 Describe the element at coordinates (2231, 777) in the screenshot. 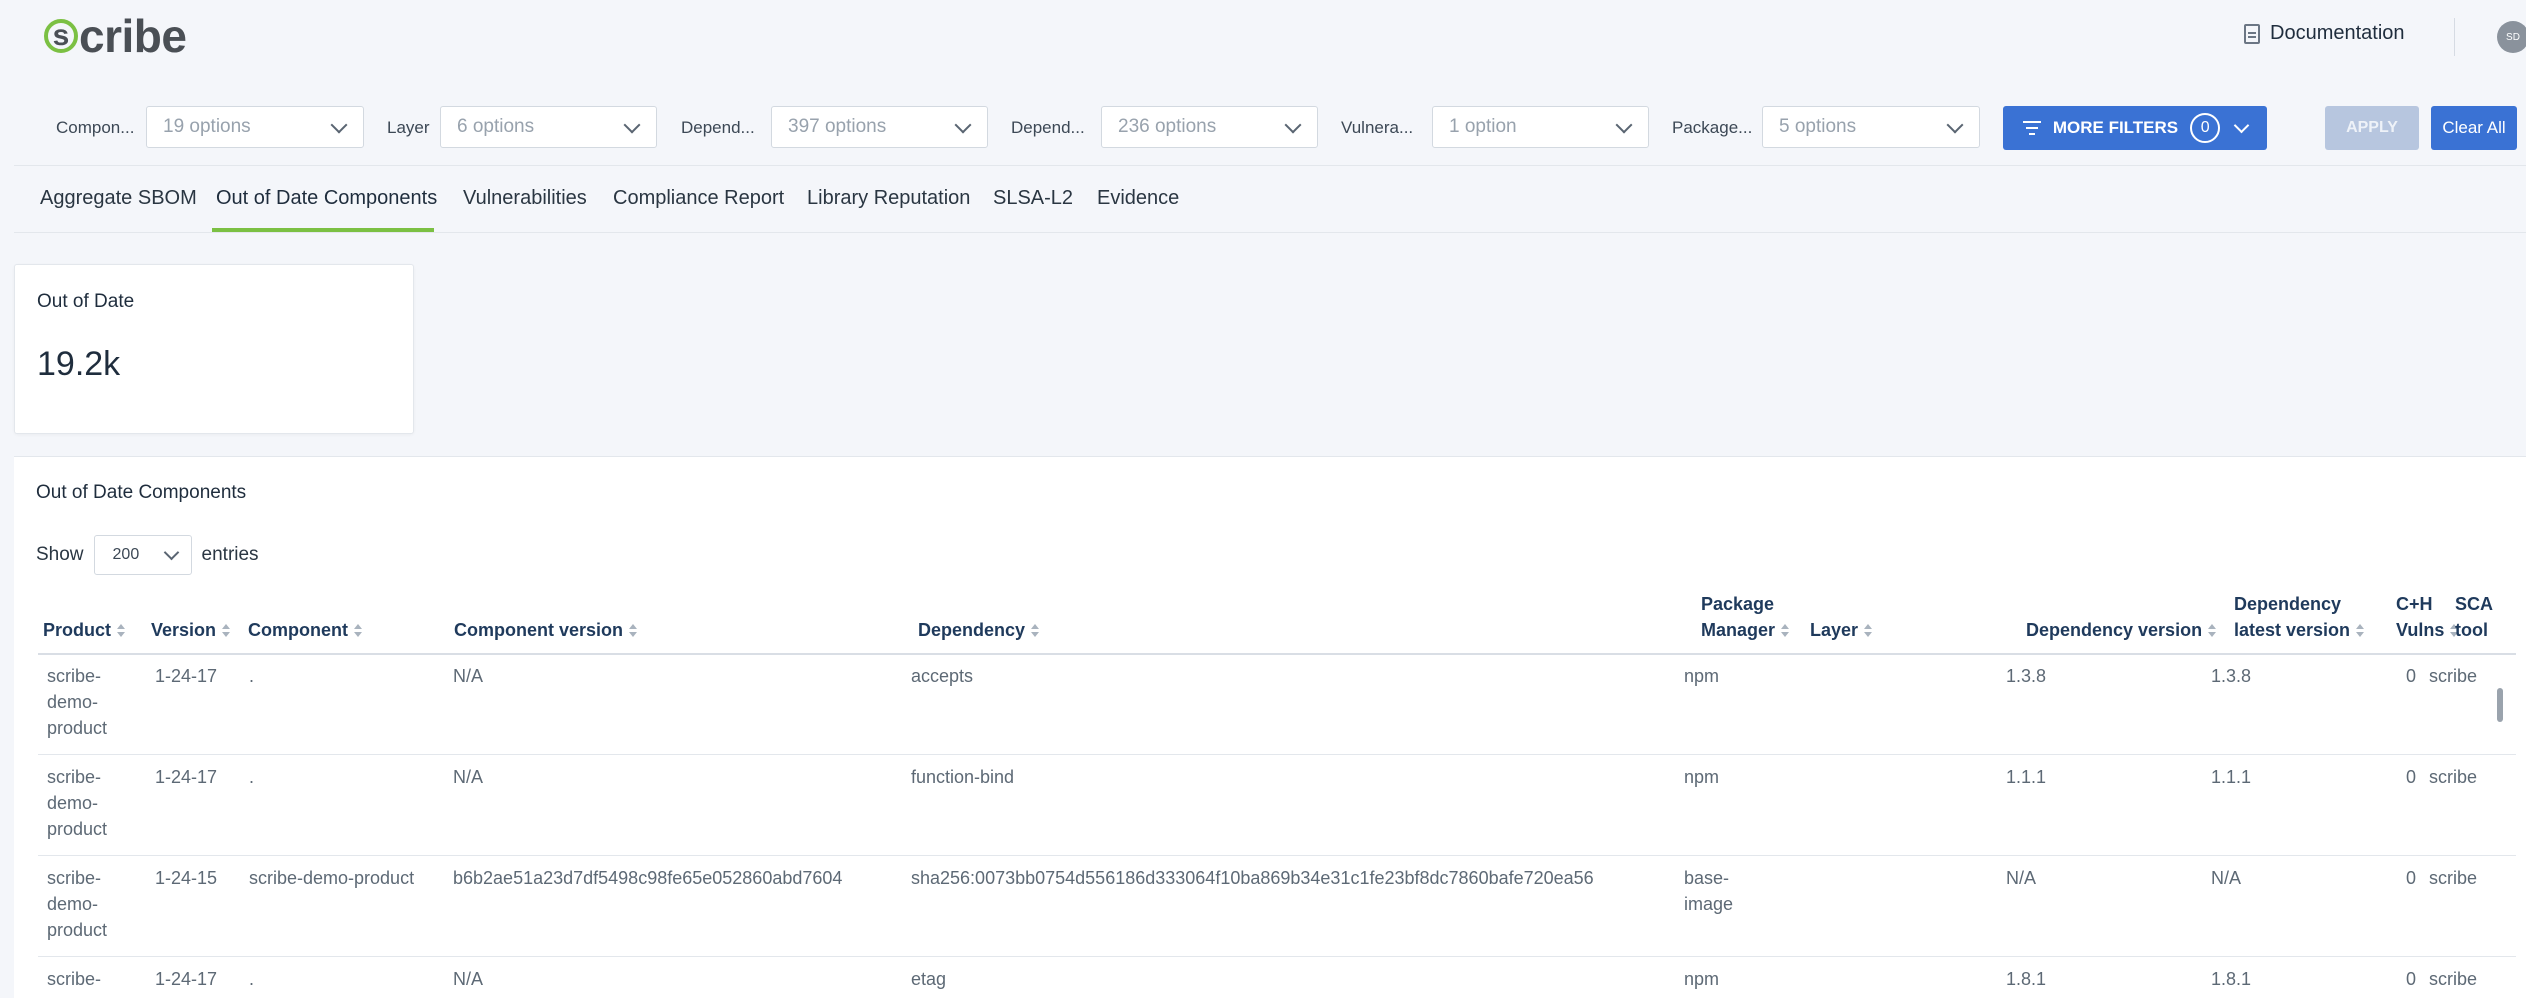

I see `cell-latest-version: 1.1.1` at that location.